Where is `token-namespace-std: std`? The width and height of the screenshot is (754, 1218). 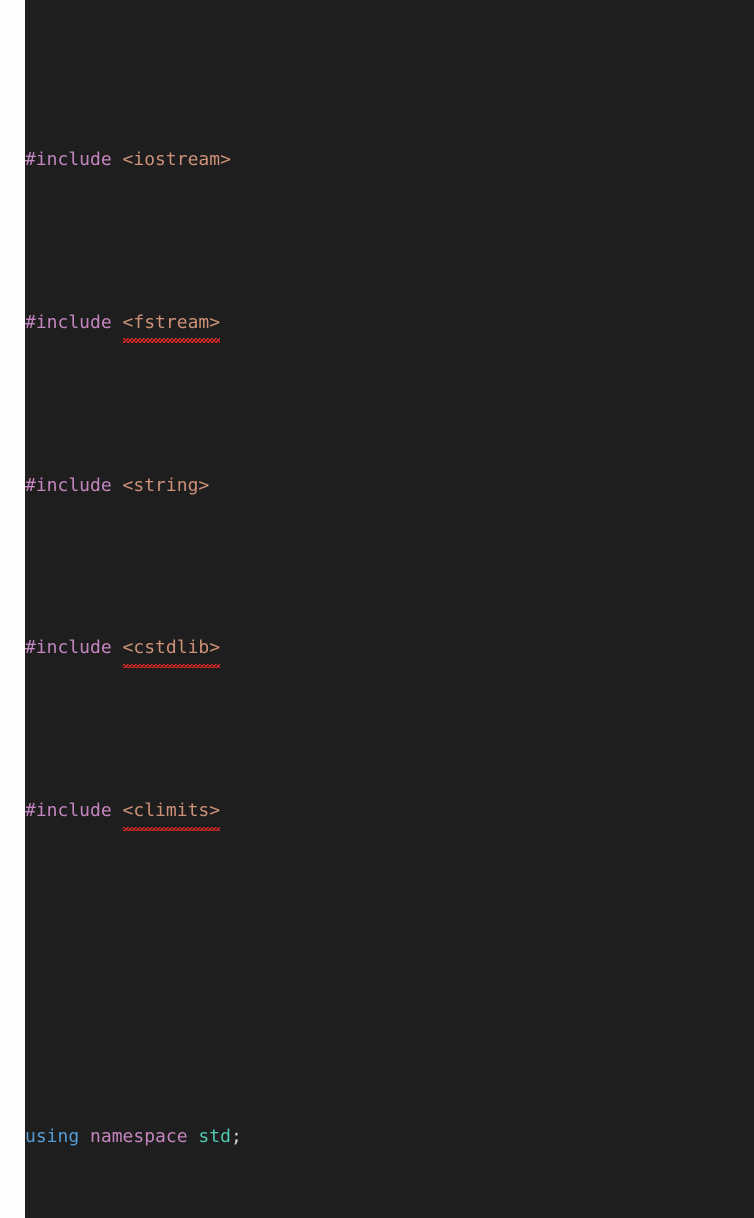
token-namespace-std: std is located at coordinates (214, 1136).